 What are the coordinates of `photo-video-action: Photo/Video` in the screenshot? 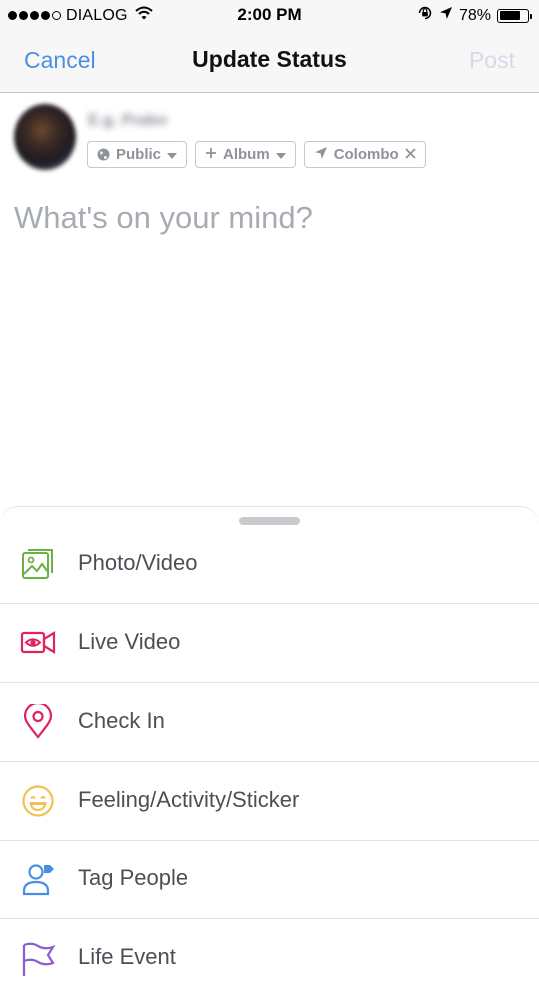 It's located at (269, 564).